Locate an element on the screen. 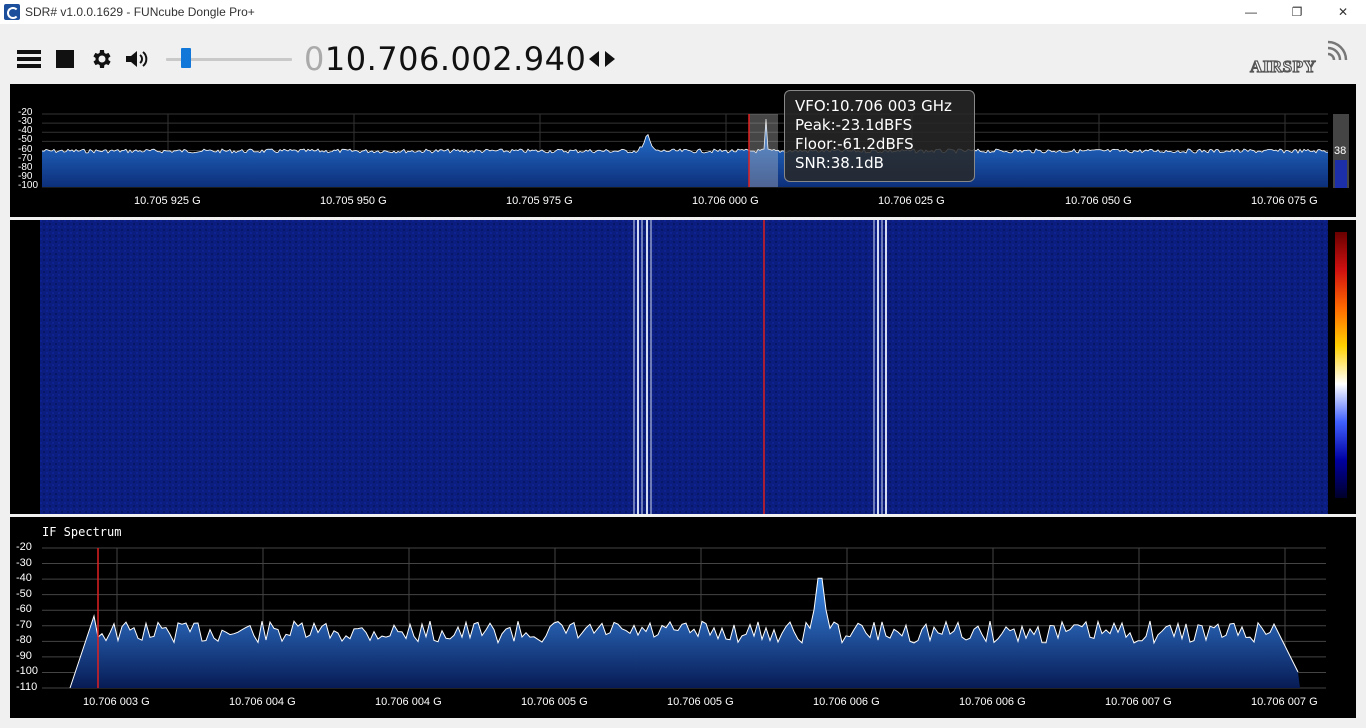  minimize-button: — is located at coordinates (1251, 12).